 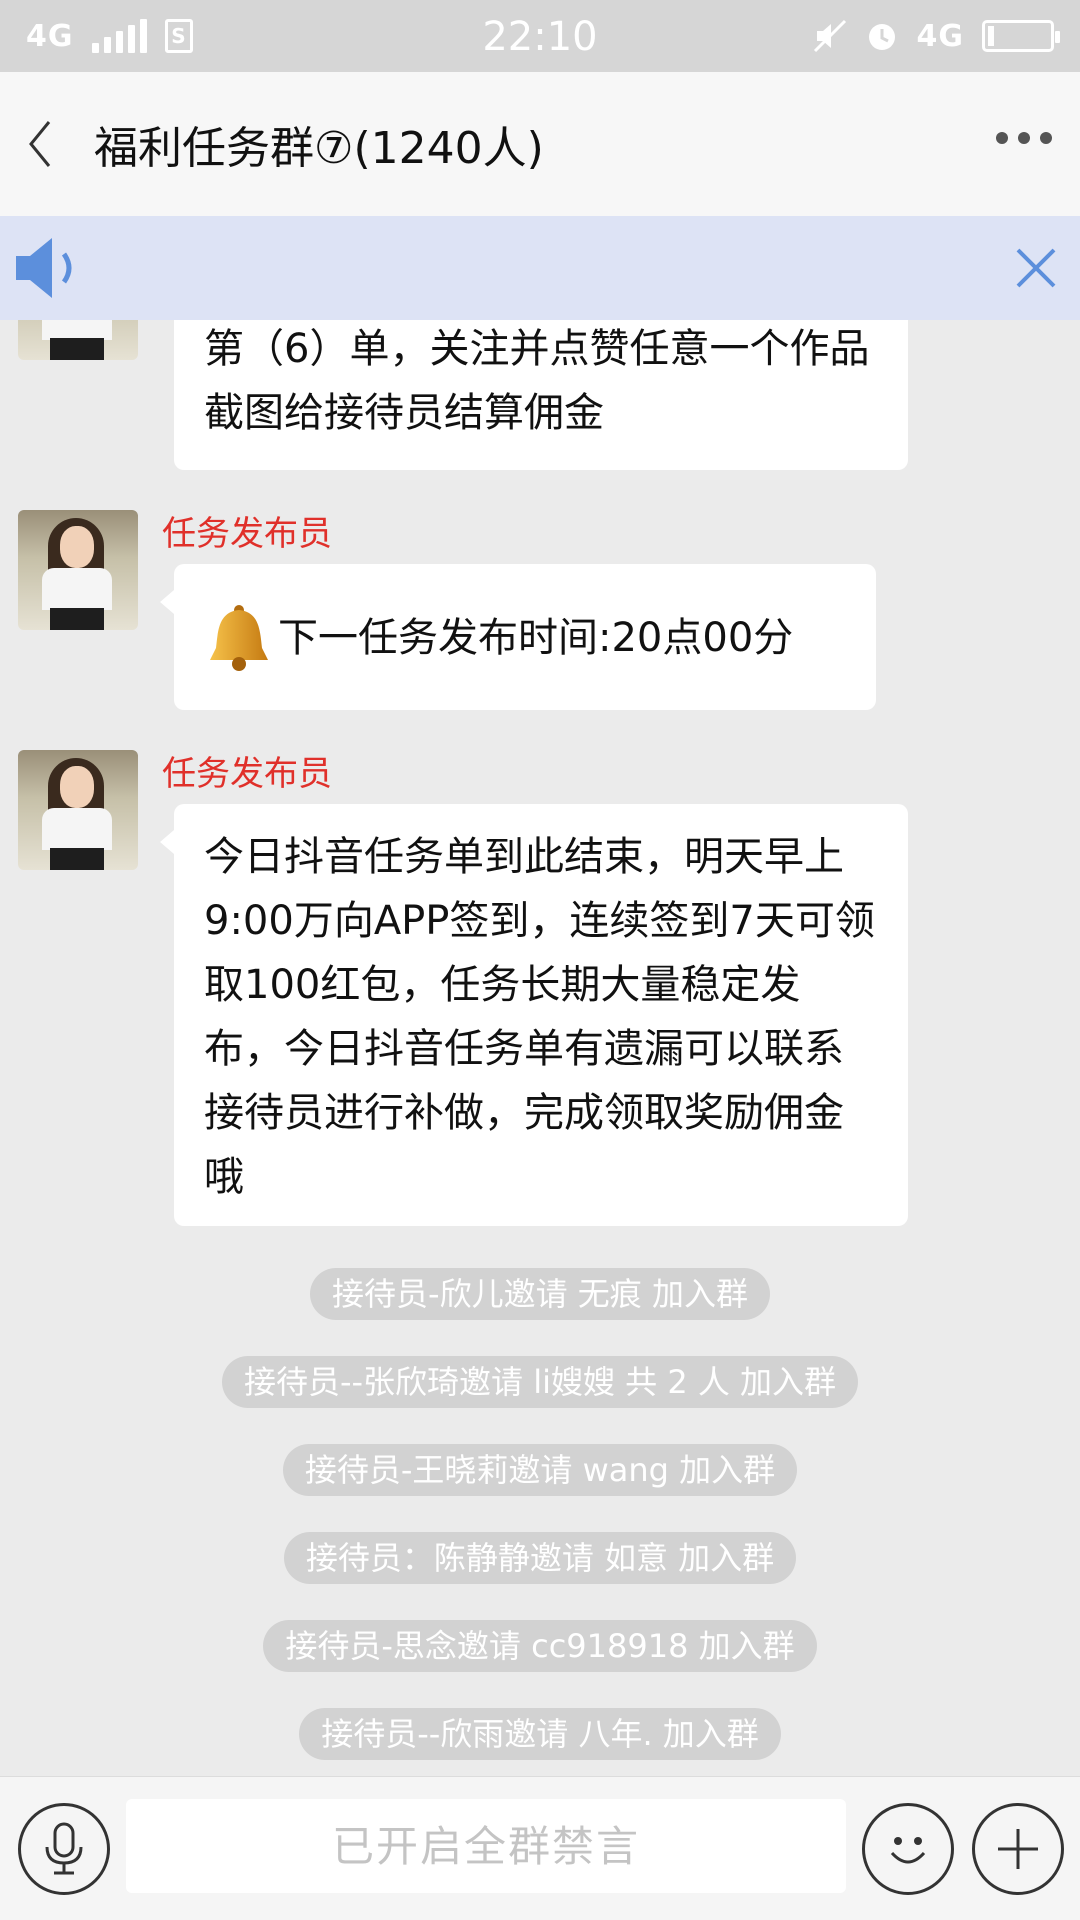 I want to click on message-bubble: 第（6）单，关注并点赞任意一个作品截图给接待员结算佣金, so click(x=541, y=395).